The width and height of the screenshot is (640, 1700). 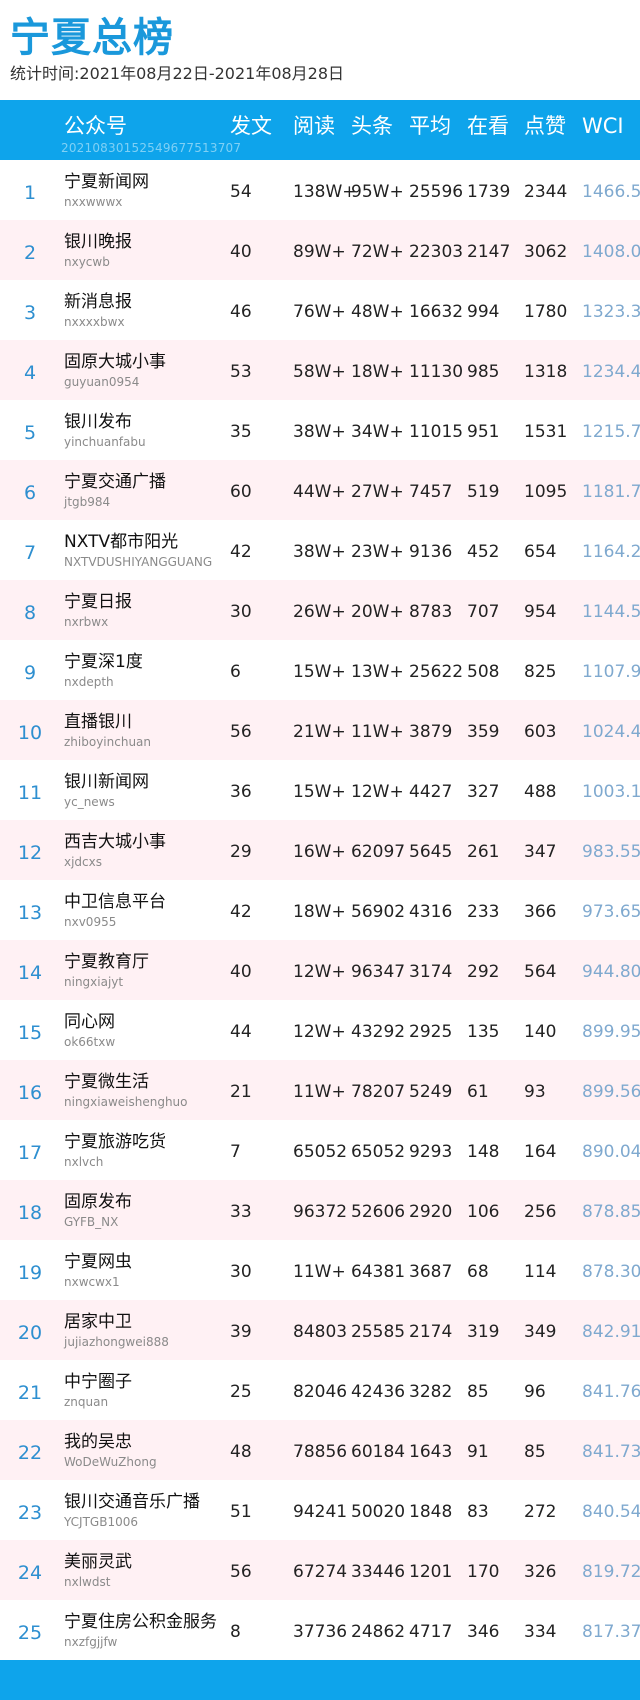 I want to click on headline-reads: 25585, so click(x=378, y=1332).